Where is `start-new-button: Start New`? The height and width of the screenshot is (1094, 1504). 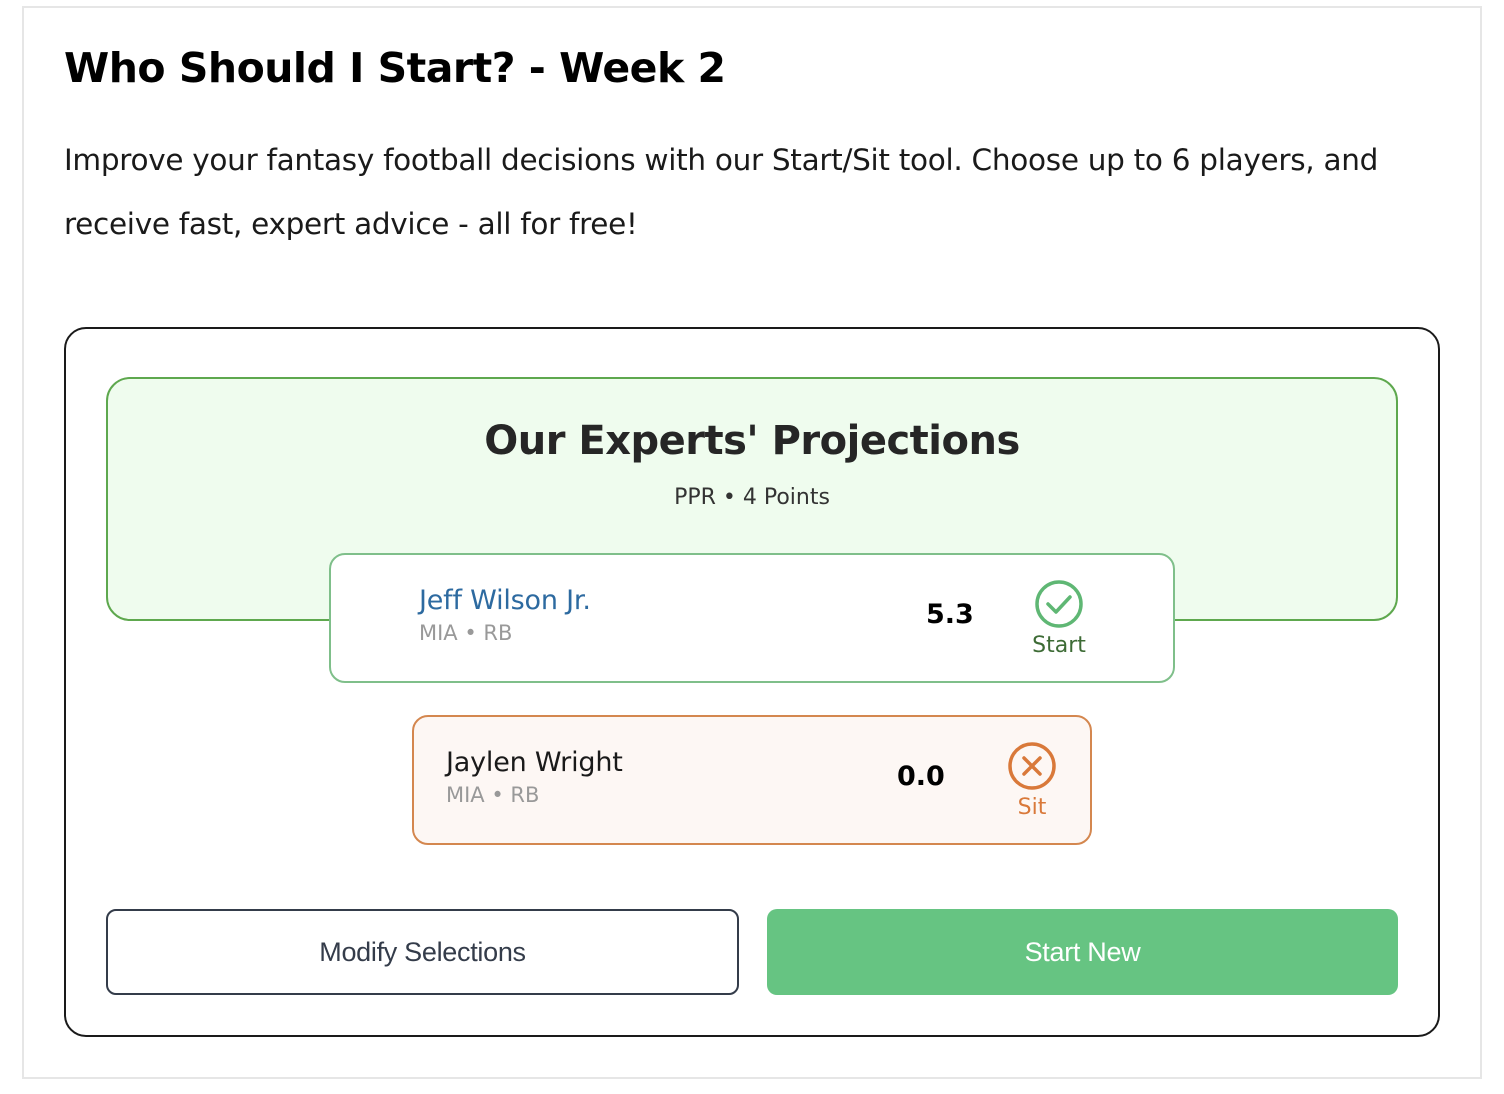
start-new-button: Start New is located at coordinates (1082, 952).